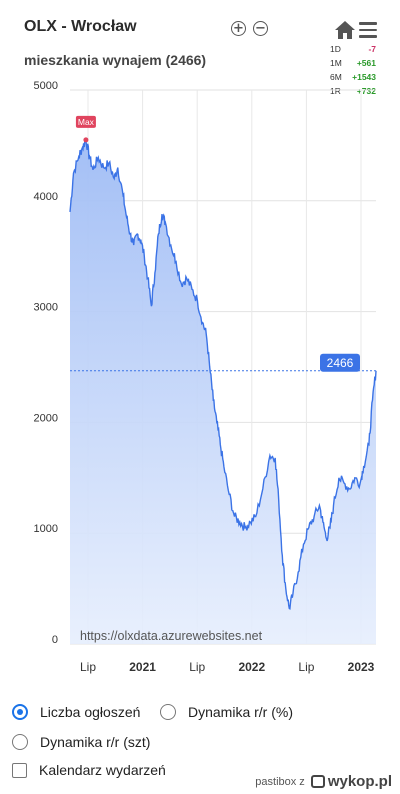  What do you see at coordinates (46, 197) in the screenshot?
I see `y-tick-label: 4000` at bounding box center [46, 197].